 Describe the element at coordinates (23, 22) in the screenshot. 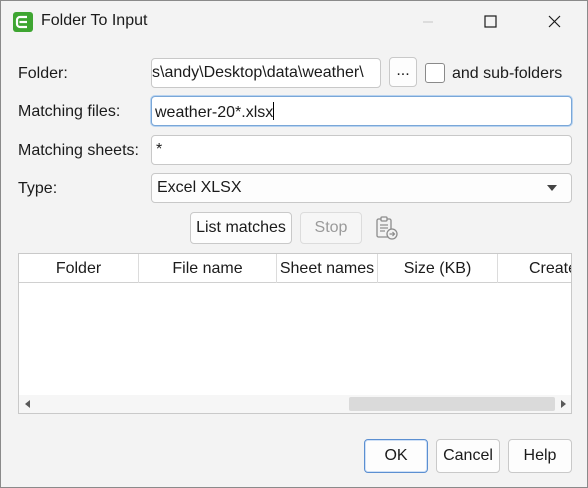

I see `app-logo-icon` at that location.